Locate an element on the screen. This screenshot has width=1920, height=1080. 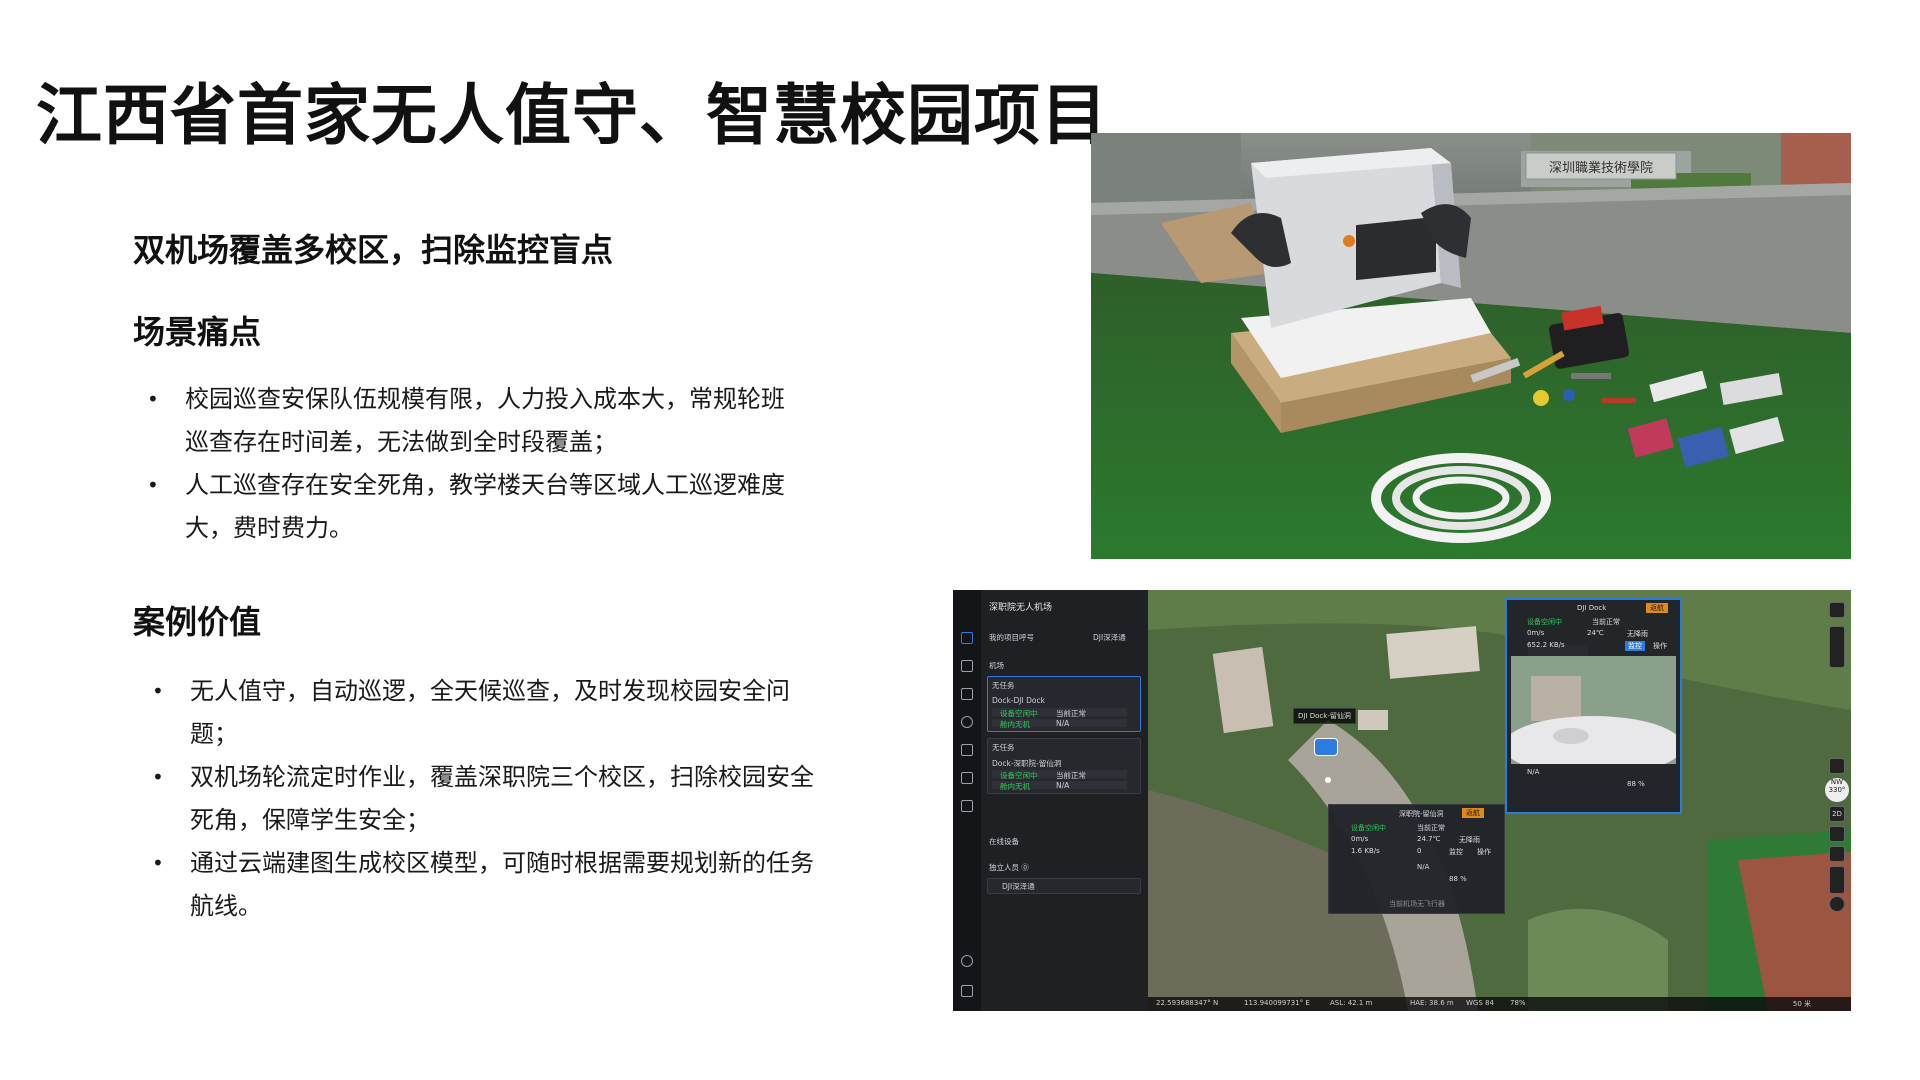
north-icon is located at coordinates (1837, 904).